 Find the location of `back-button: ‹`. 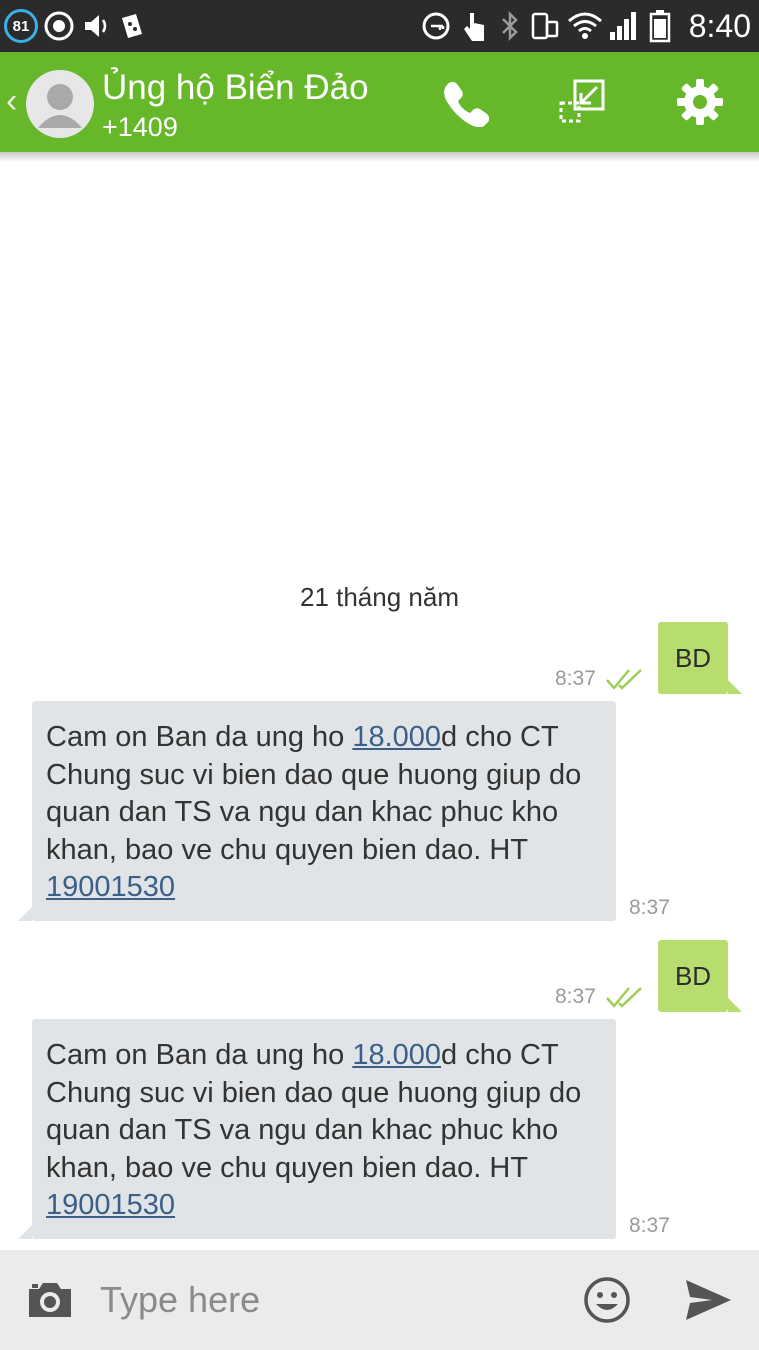

back-button: ‹ is located at coordinates (11, 101).